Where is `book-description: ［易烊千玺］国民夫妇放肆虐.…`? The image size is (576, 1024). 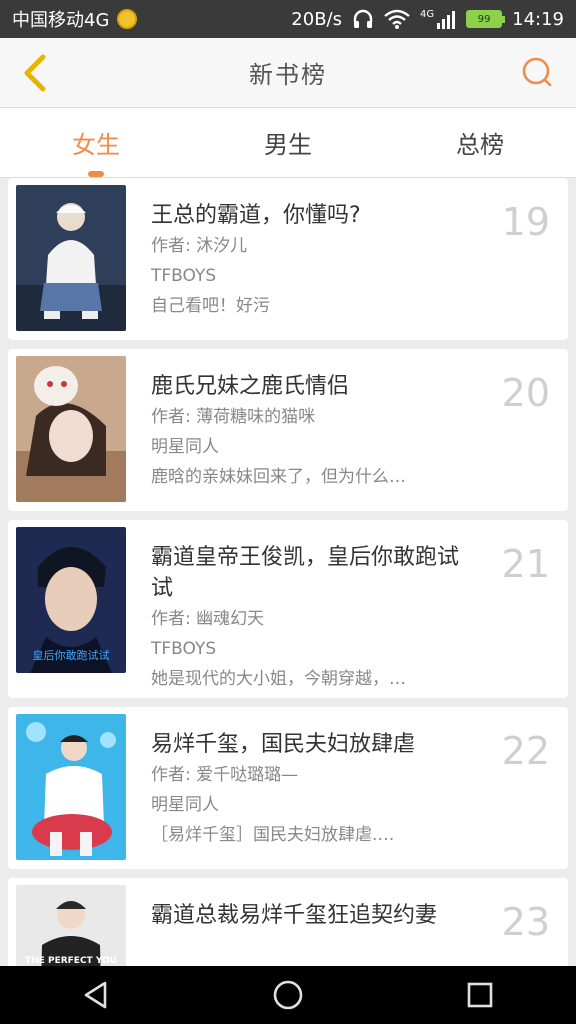
book-description: ［易烊千玺］国民夫妇放肆虐.… is located at coordinates (273, 835).